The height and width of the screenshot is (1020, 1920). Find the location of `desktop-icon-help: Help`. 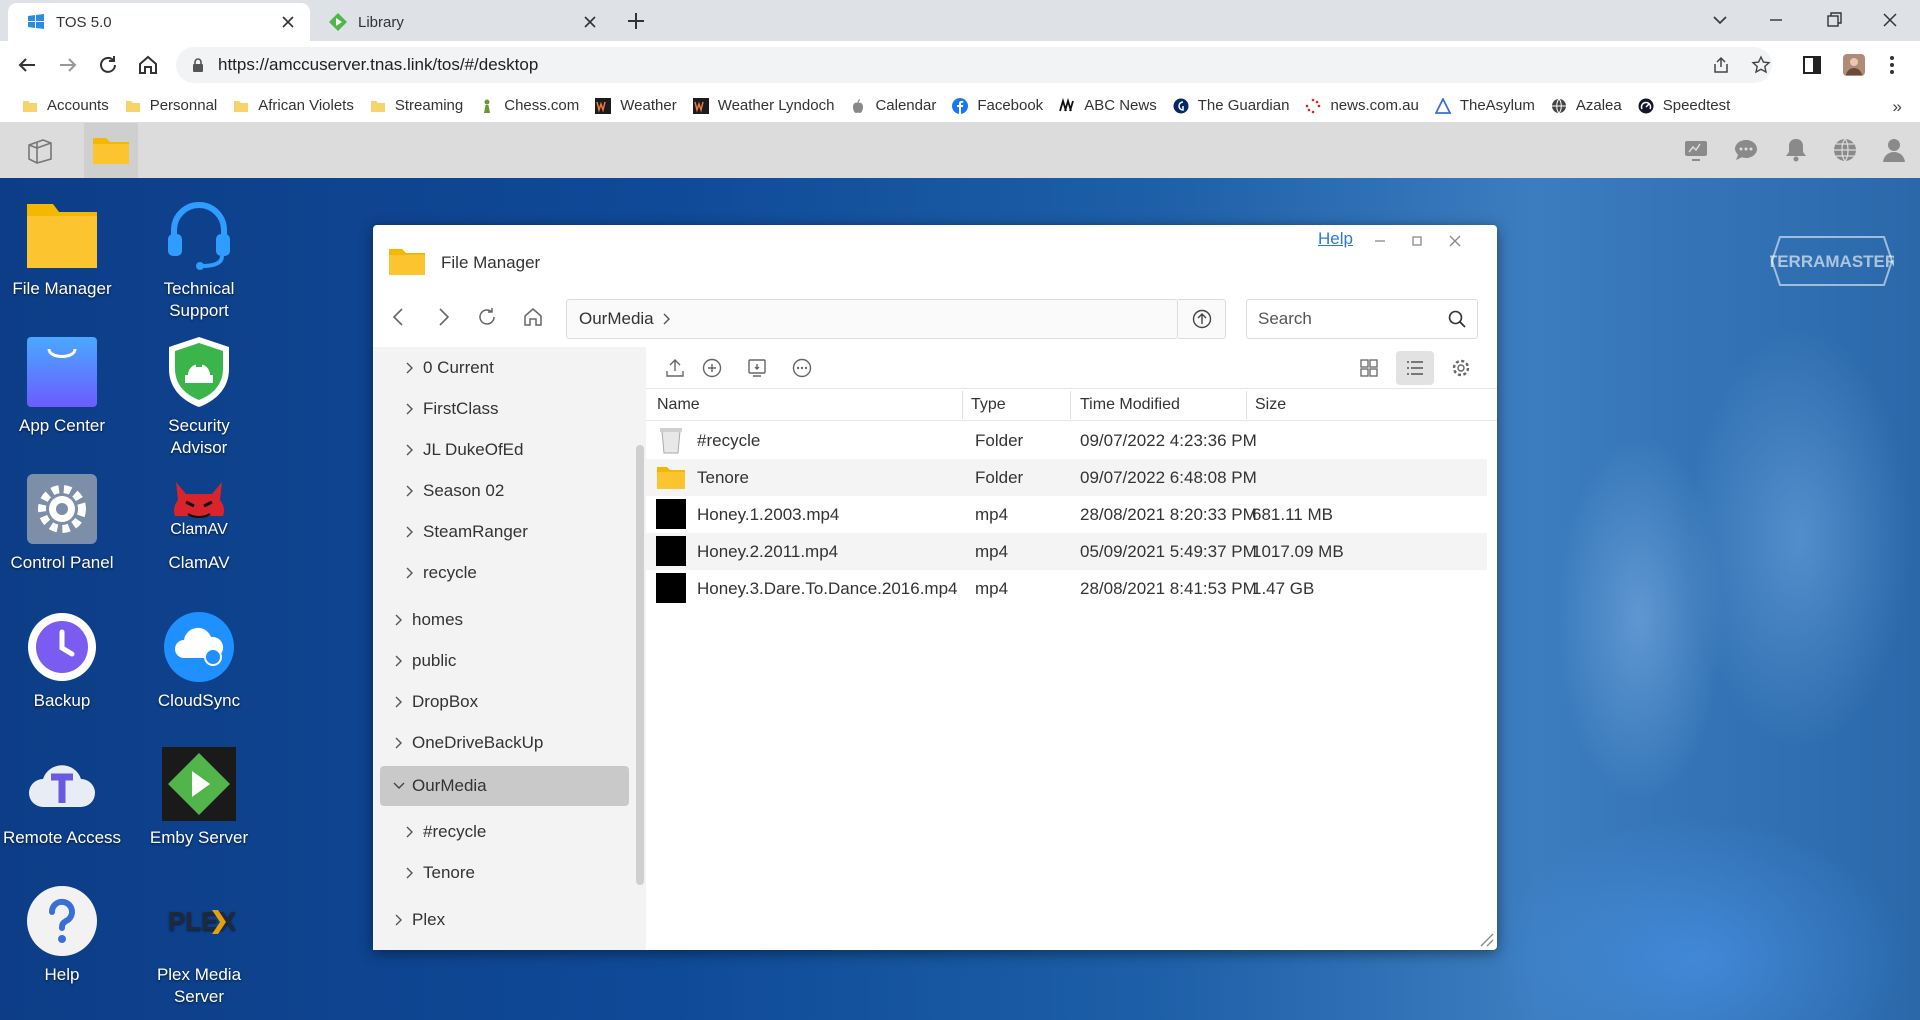

desktop-icon-help: Help is located at coordinates (65, 935).